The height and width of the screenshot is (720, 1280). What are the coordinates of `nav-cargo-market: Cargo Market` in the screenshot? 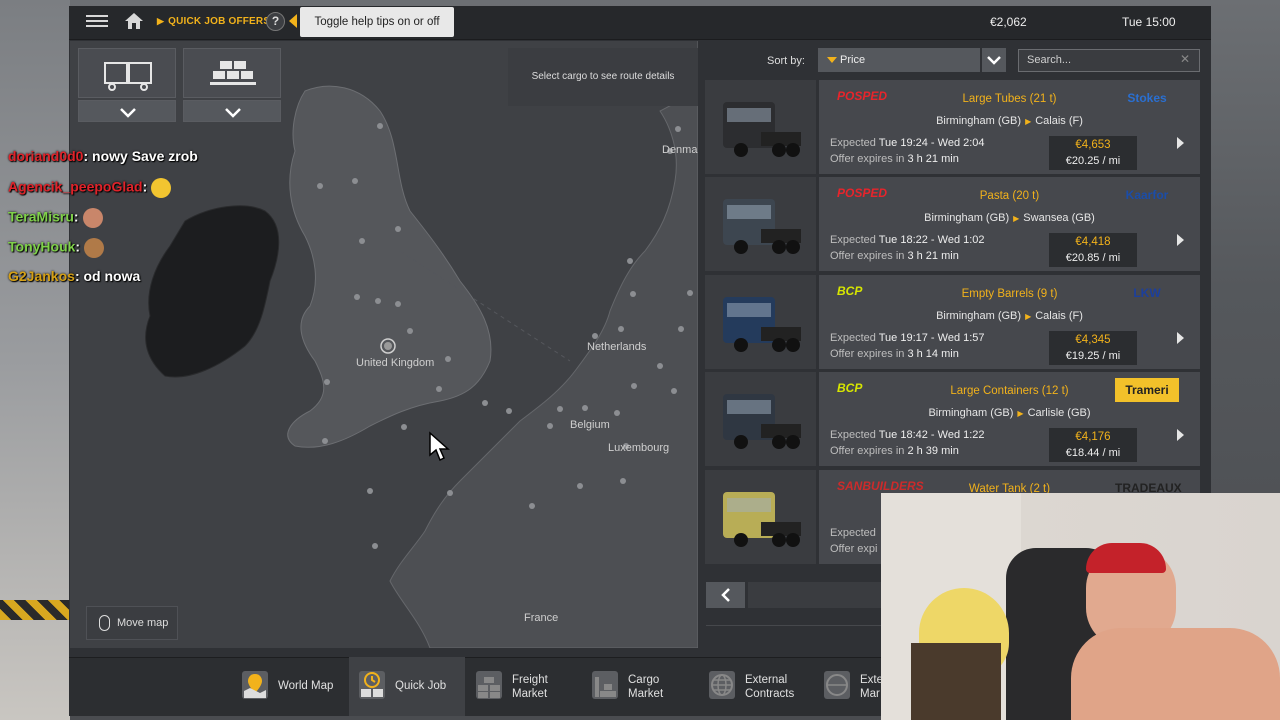 It's located at (637, 686).